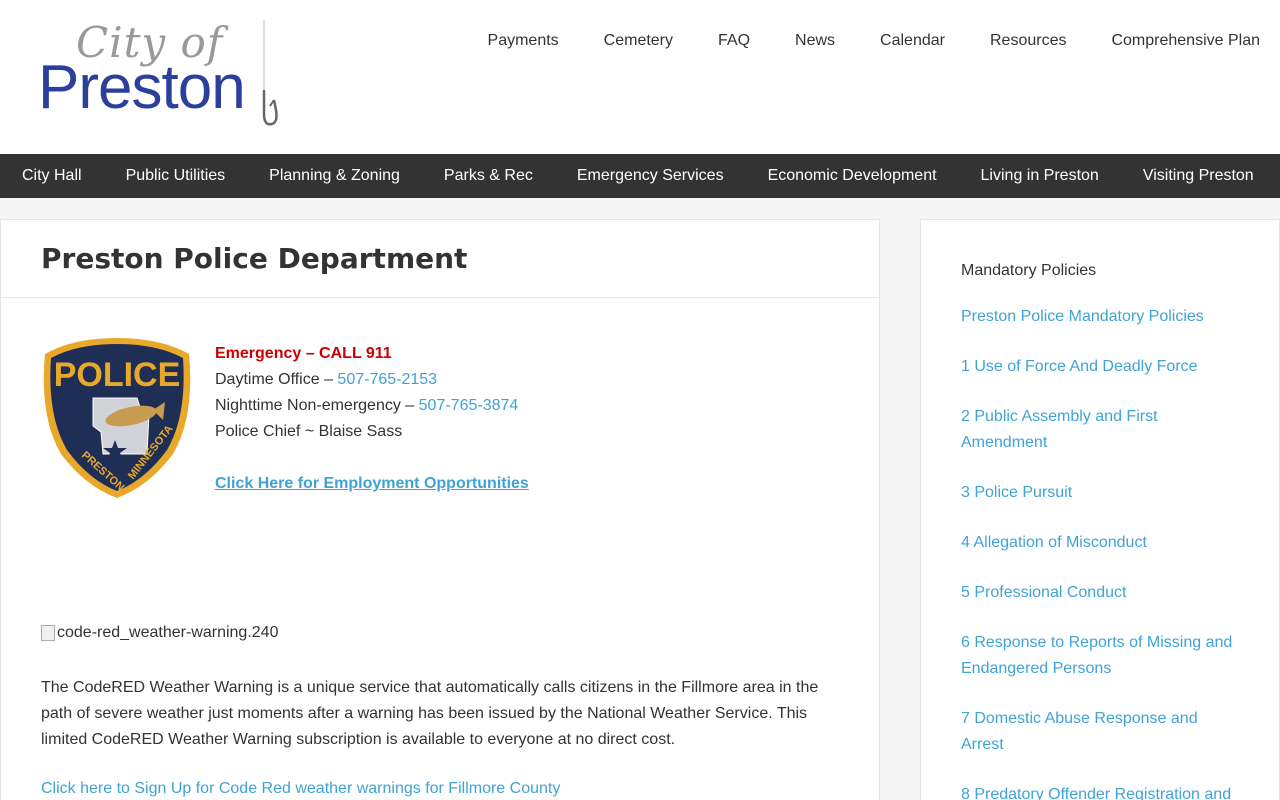 Image resolution: width=1280 pixels, height=800 pixels. What do you see at coordinates (303, 353) in the screenshot?
I see `emergency-line: Emergency – CALL 911` at bounding box center [303, 353].